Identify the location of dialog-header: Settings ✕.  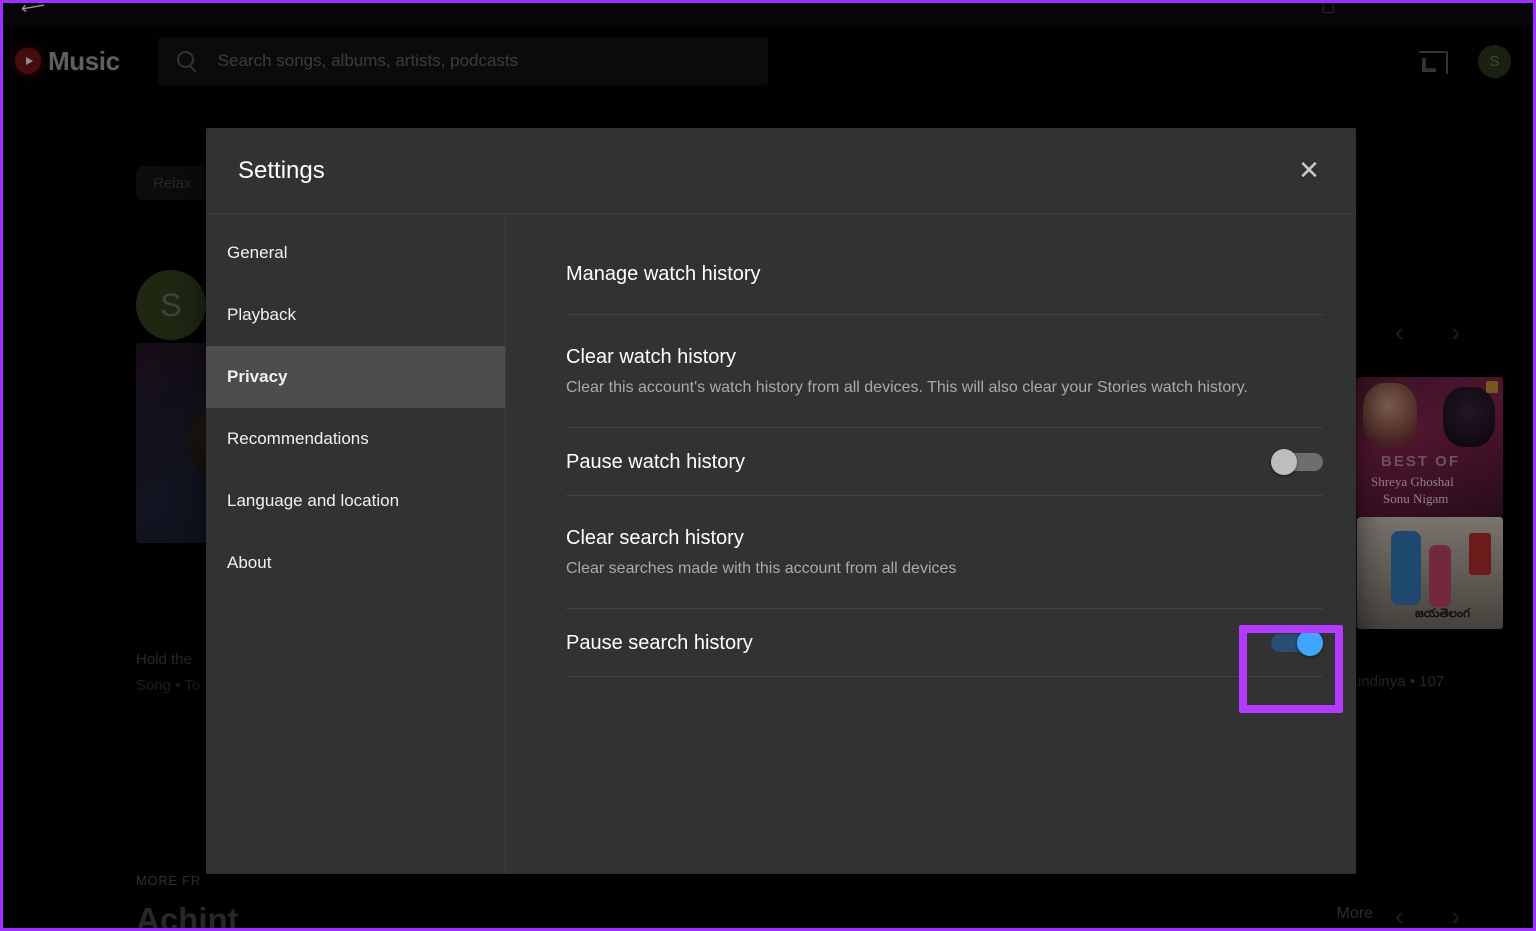
(781, 170).